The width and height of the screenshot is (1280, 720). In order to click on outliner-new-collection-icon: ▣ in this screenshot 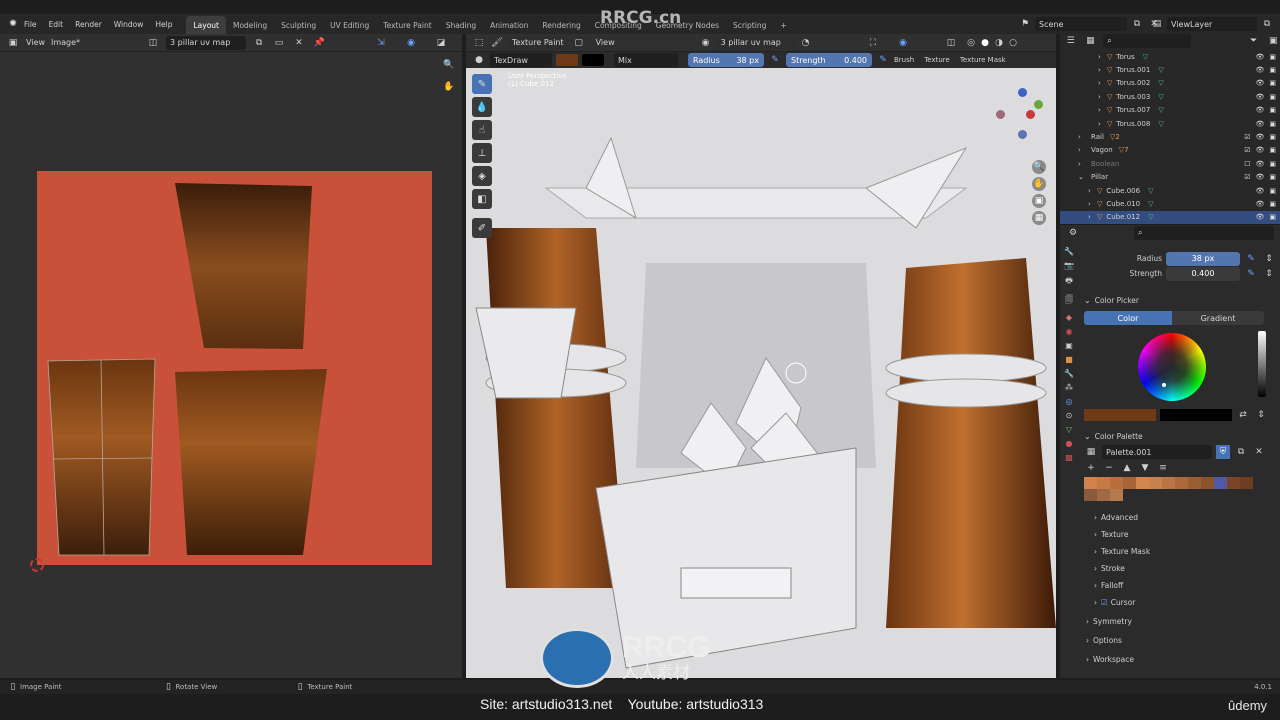, I will do `click(1273, 41)`.